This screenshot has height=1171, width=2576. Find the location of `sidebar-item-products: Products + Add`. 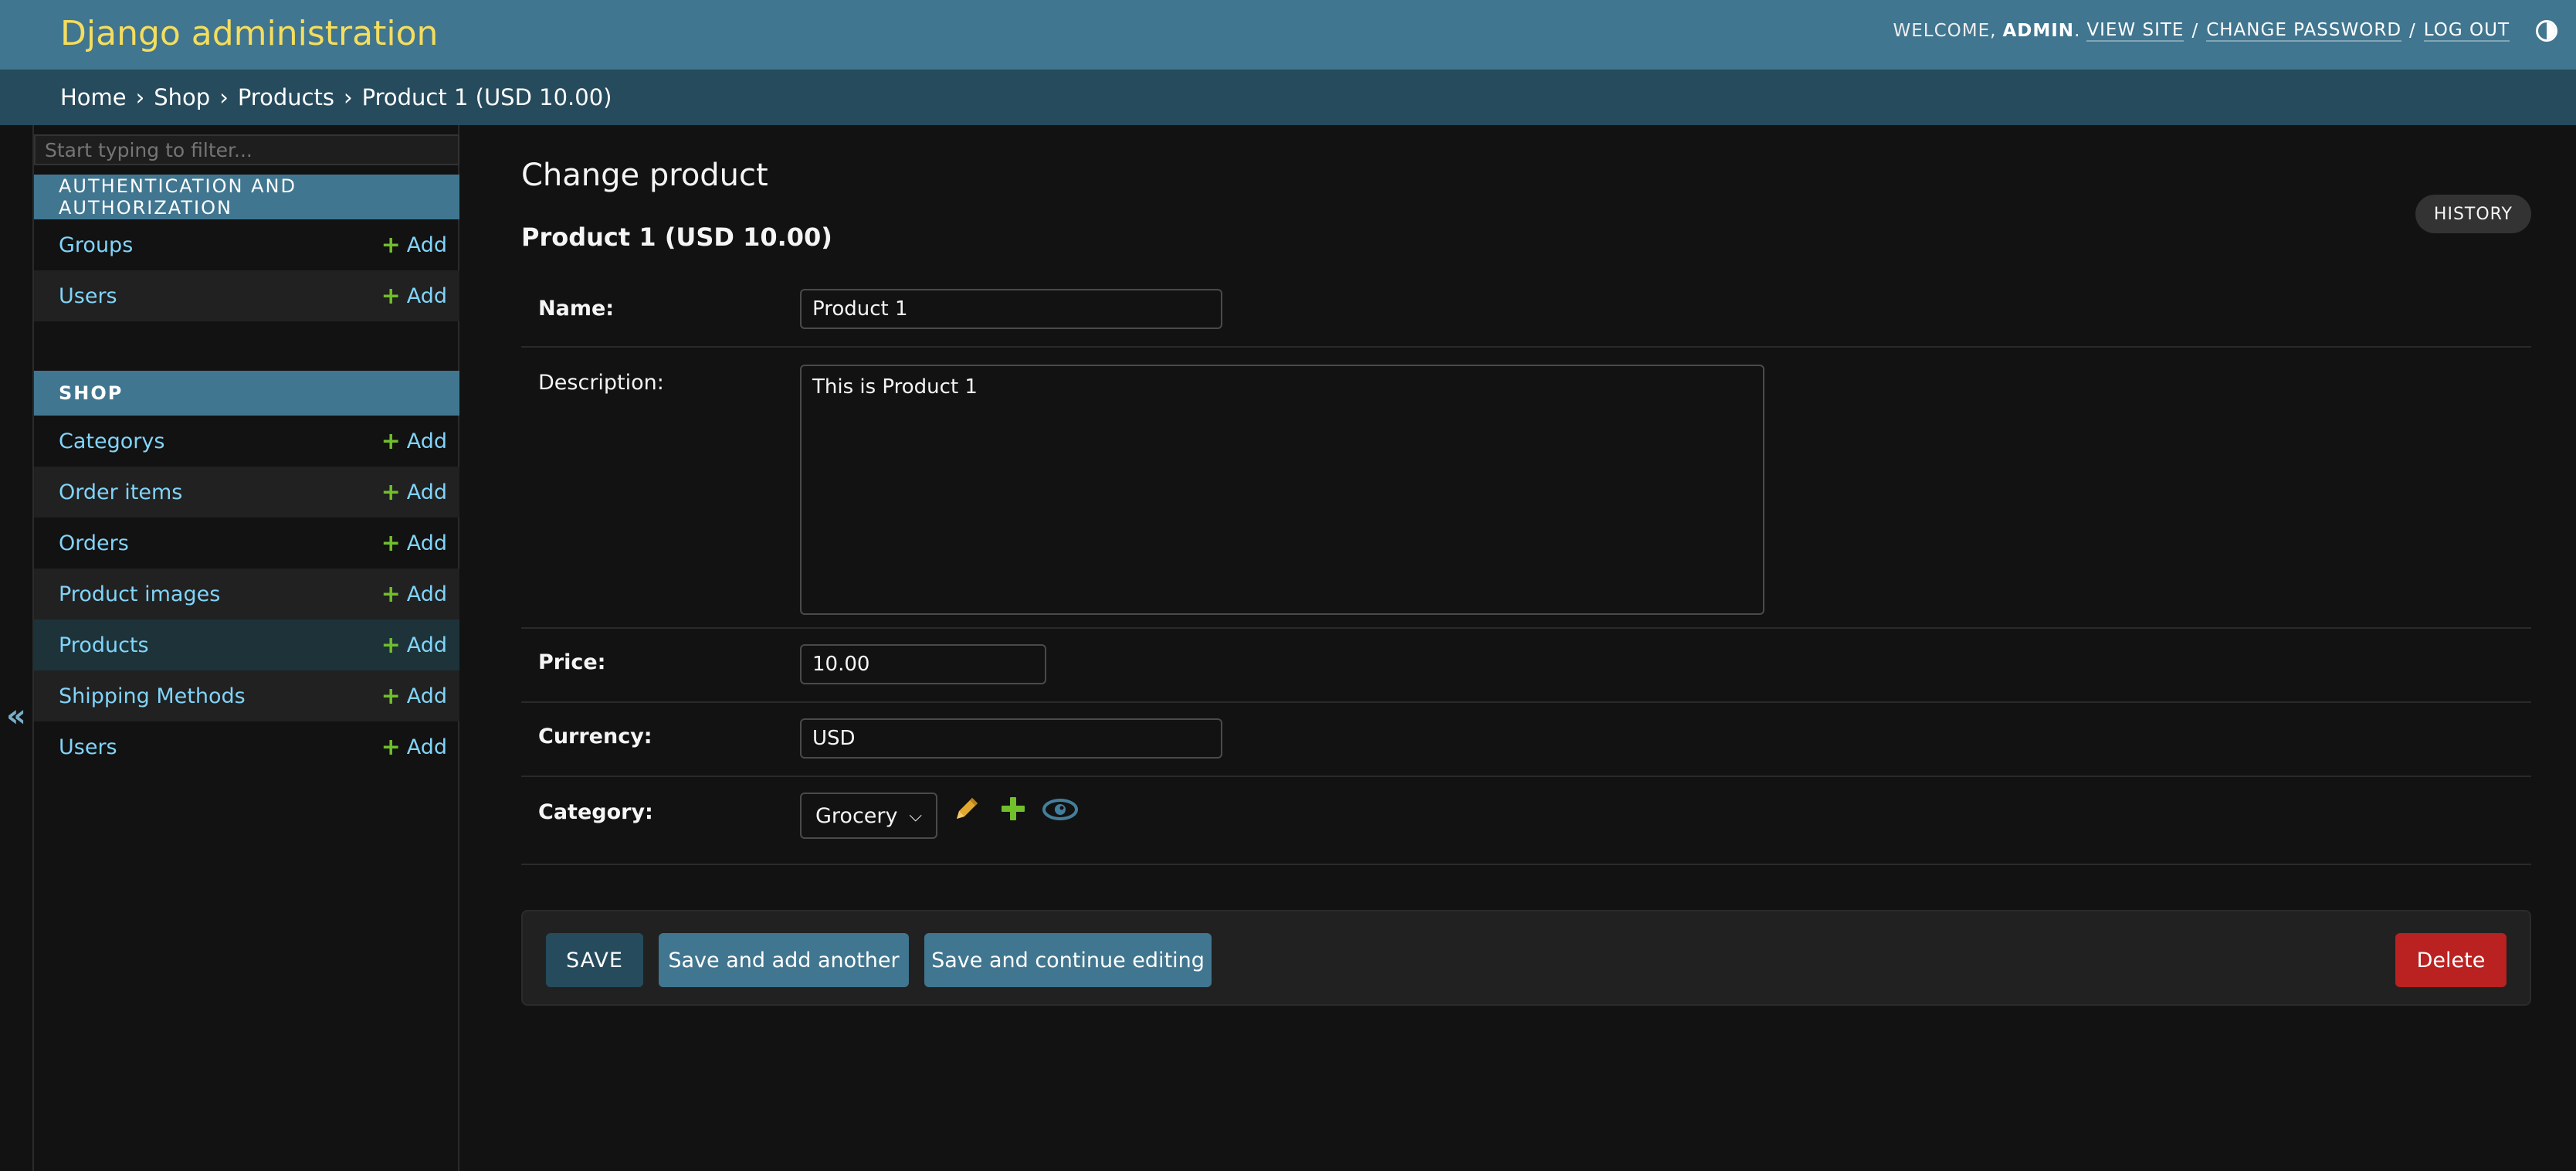

sidebar-item-products: Products + Add is located at coordinates (246, 644).